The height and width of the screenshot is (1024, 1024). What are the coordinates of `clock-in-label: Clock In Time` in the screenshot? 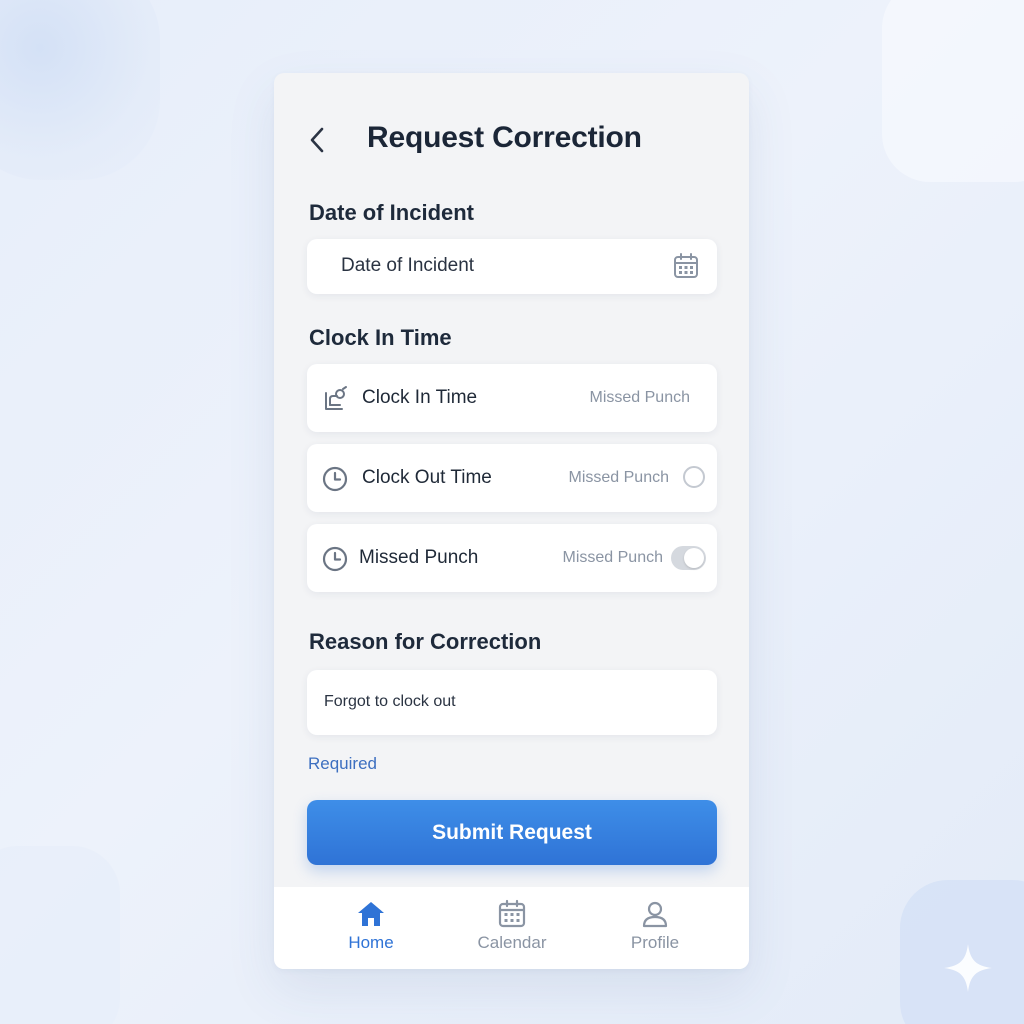 It's located at (420, 397).